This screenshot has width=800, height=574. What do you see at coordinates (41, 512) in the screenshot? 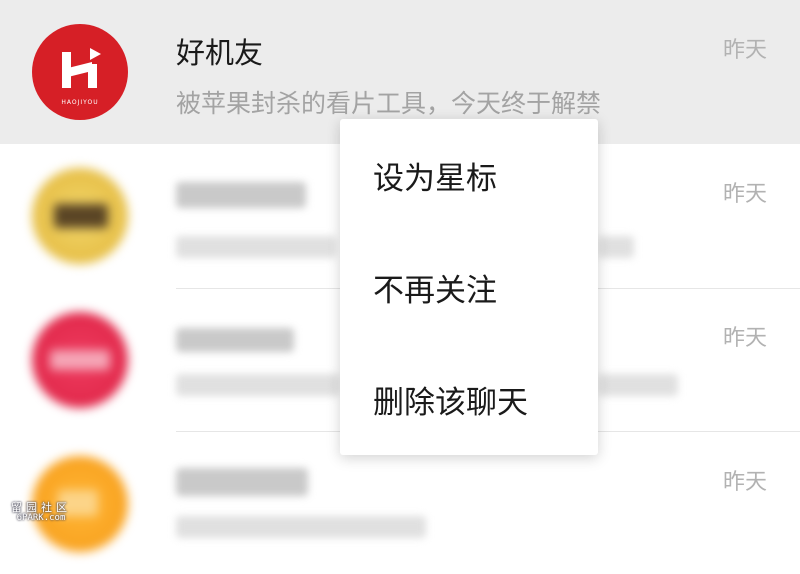
I see `watermark: 留园社区 6PARK.com` at bounding box center [41, 512].